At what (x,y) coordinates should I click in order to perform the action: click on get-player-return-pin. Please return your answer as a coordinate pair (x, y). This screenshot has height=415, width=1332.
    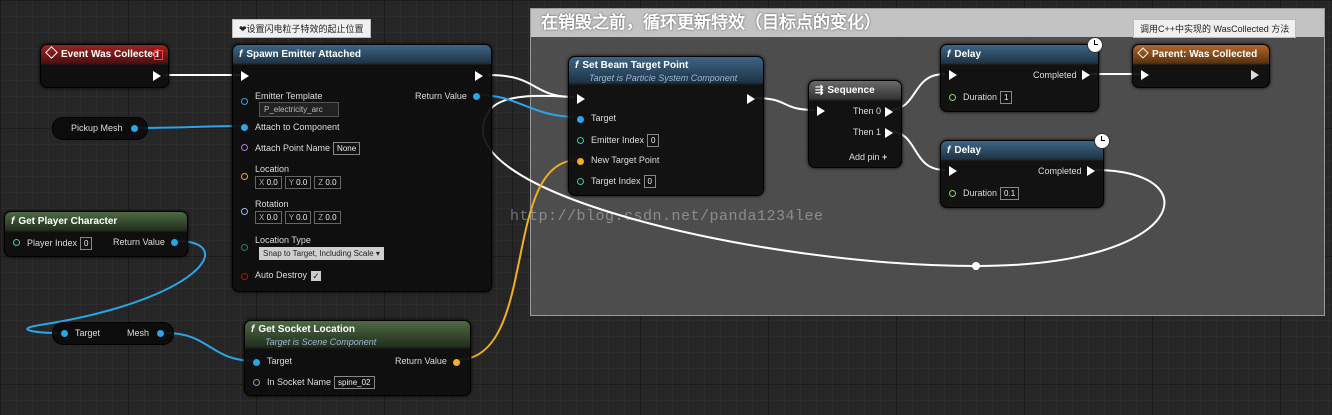
    Looking at the image, I should click on (174, 242).